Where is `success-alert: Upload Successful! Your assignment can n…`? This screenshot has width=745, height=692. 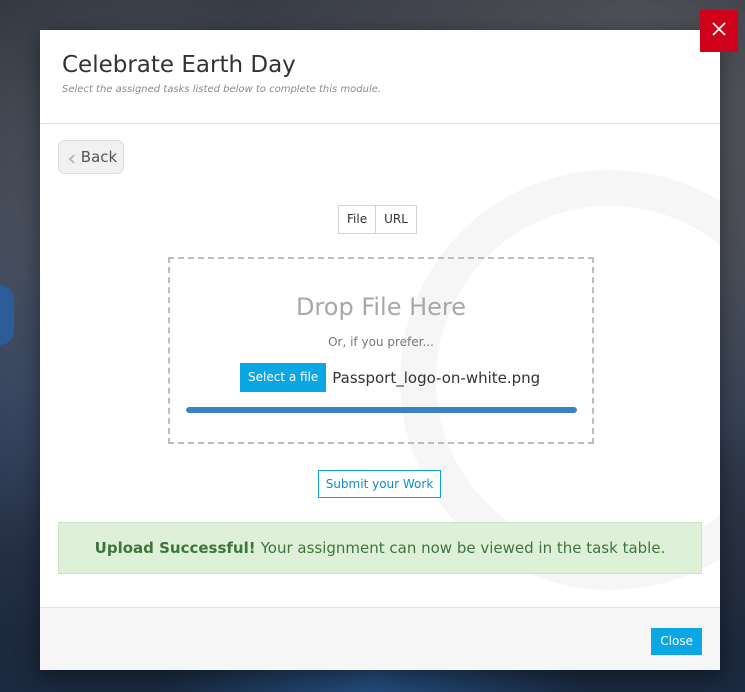 success-alert: Upload Successful! Your assignment can n… is located at coordinates (380, 548).